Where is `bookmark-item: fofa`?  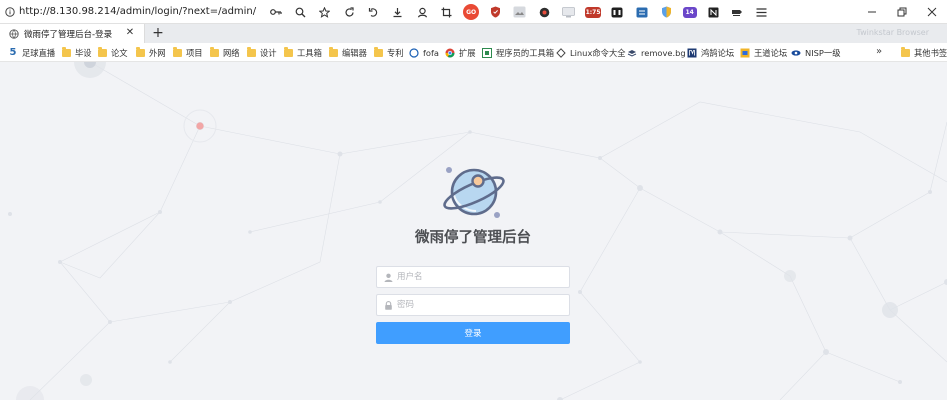
bookmark-item: fofa is located at coordinates (424, 52).